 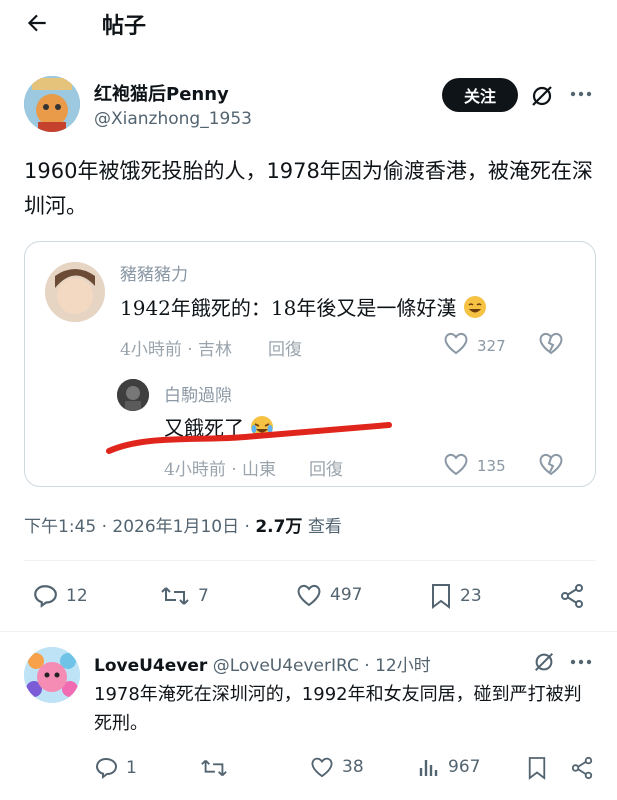 I want to click on reply-views-button: 967, so click(x=449, y=767).